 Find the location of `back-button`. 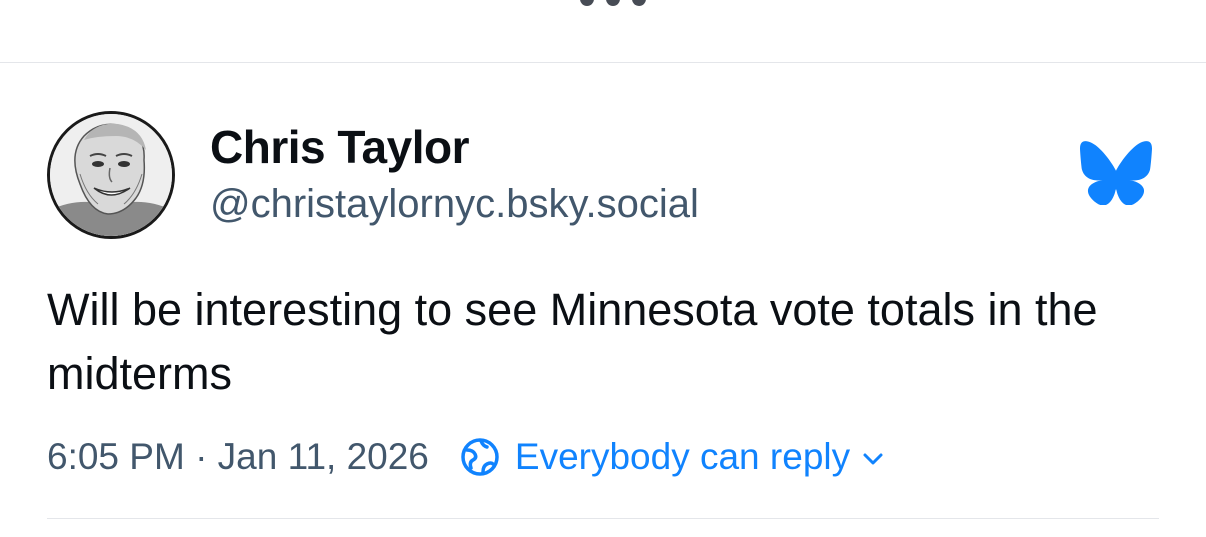

back-button is located at coordinates (74, 4).